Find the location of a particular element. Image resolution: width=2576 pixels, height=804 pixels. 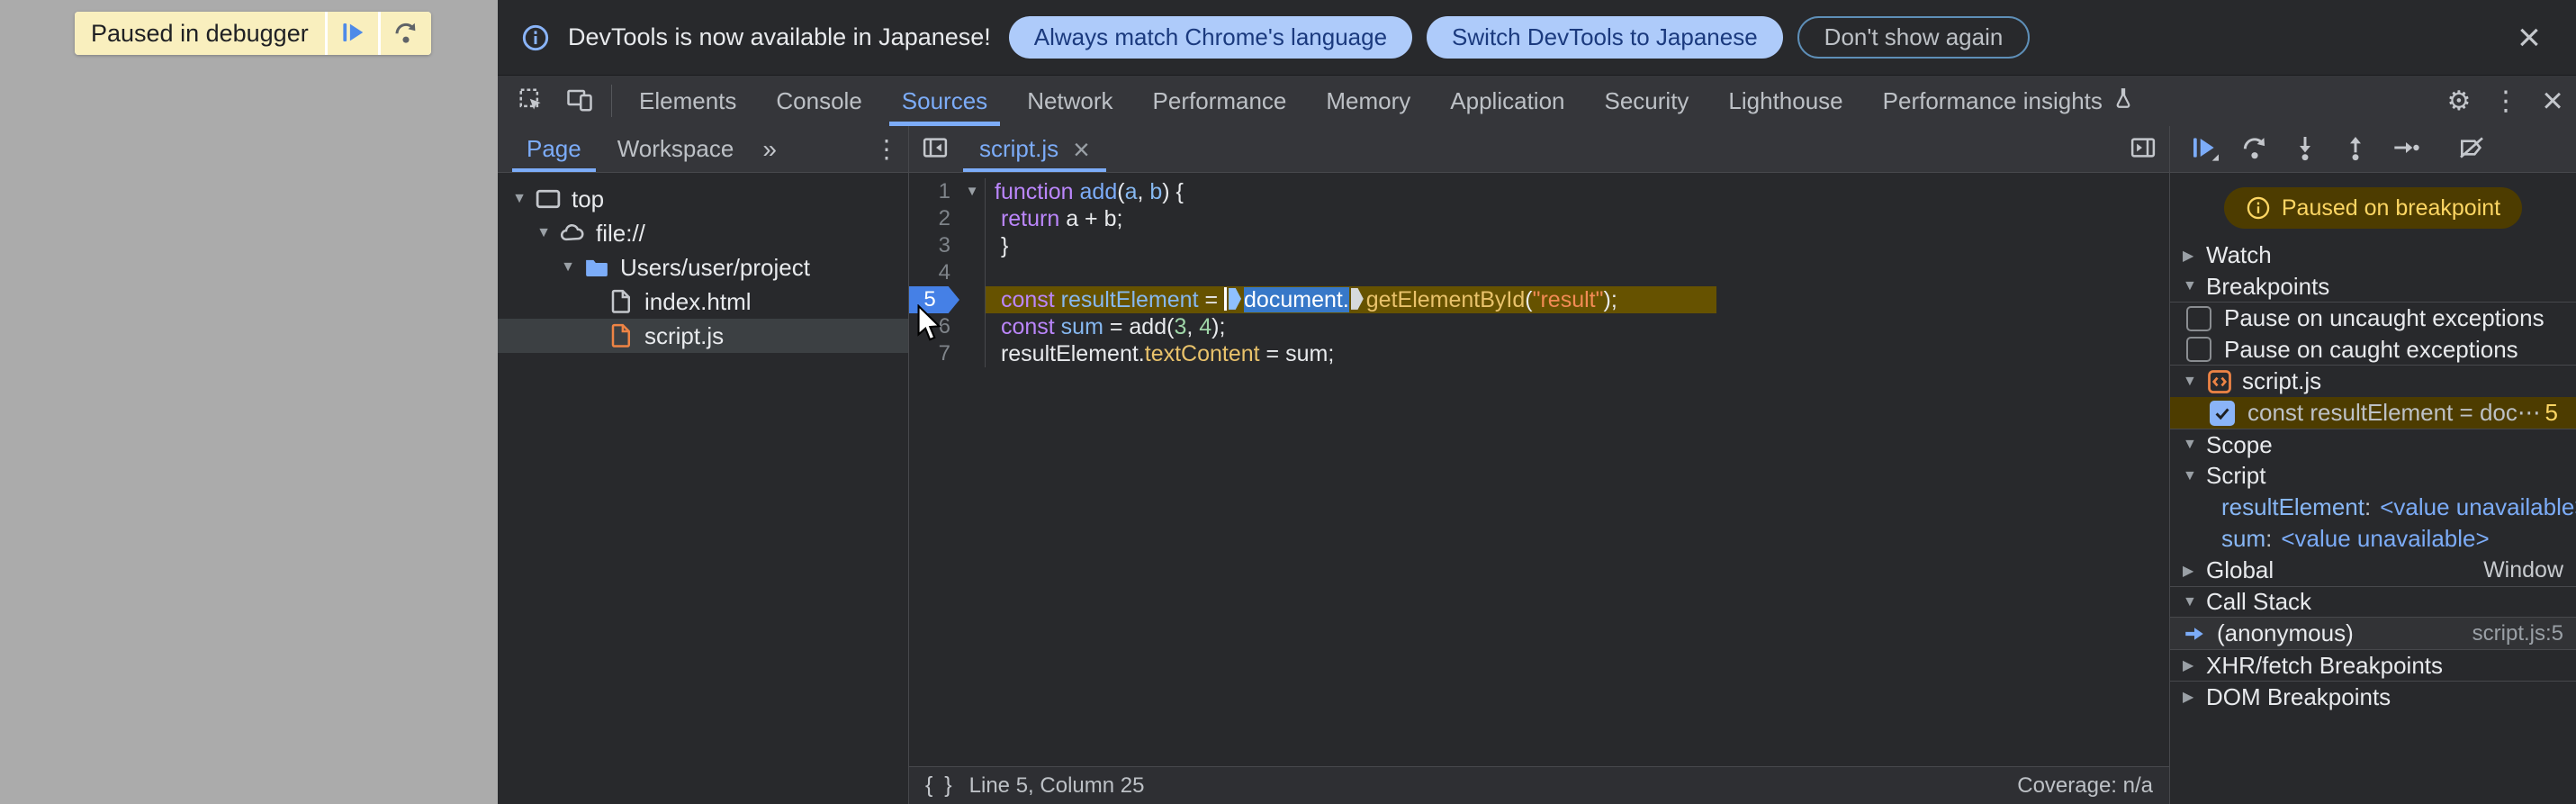

inspect-element-button is located at coordinates (531, 101).